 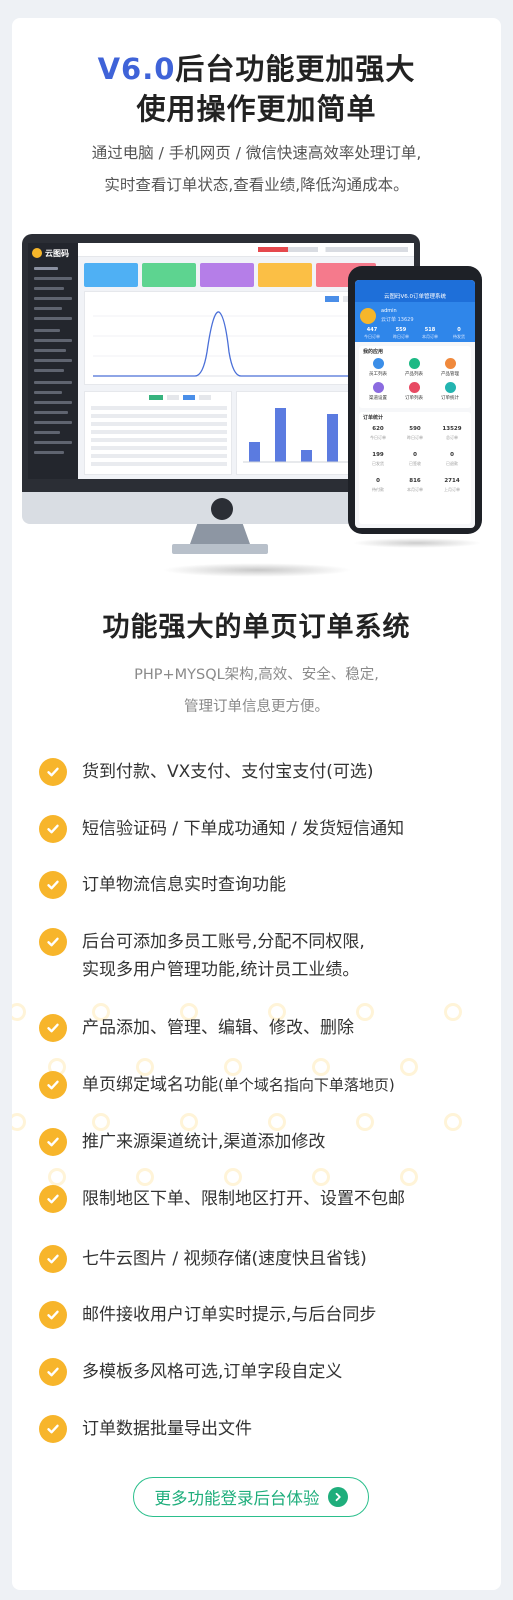 I want to click on feature-item: 限制地区下单、限制地区打开、设置不包邮, so click(x=222, y=1199).